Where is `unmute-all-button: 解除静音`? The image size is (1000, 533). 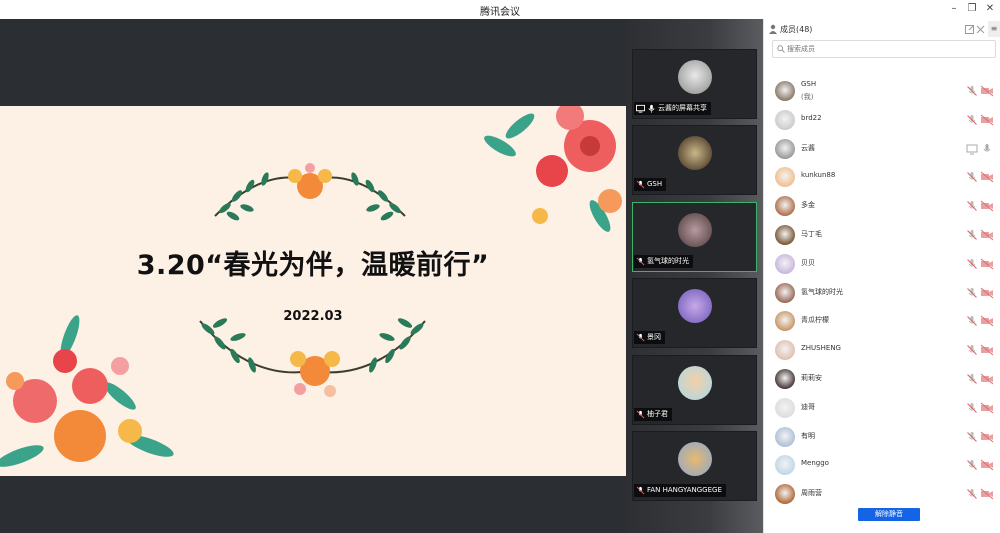
unmute-all-button: 解除静音 is located at coordinates (889, 514).